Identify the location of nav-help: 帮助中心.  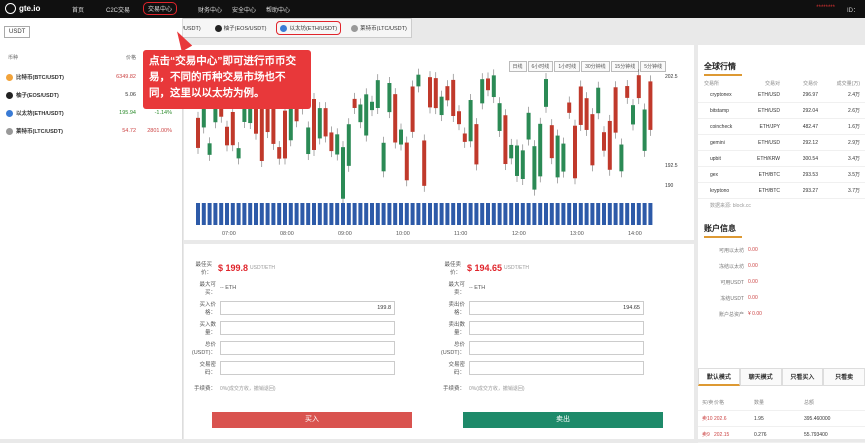
(278, 9).